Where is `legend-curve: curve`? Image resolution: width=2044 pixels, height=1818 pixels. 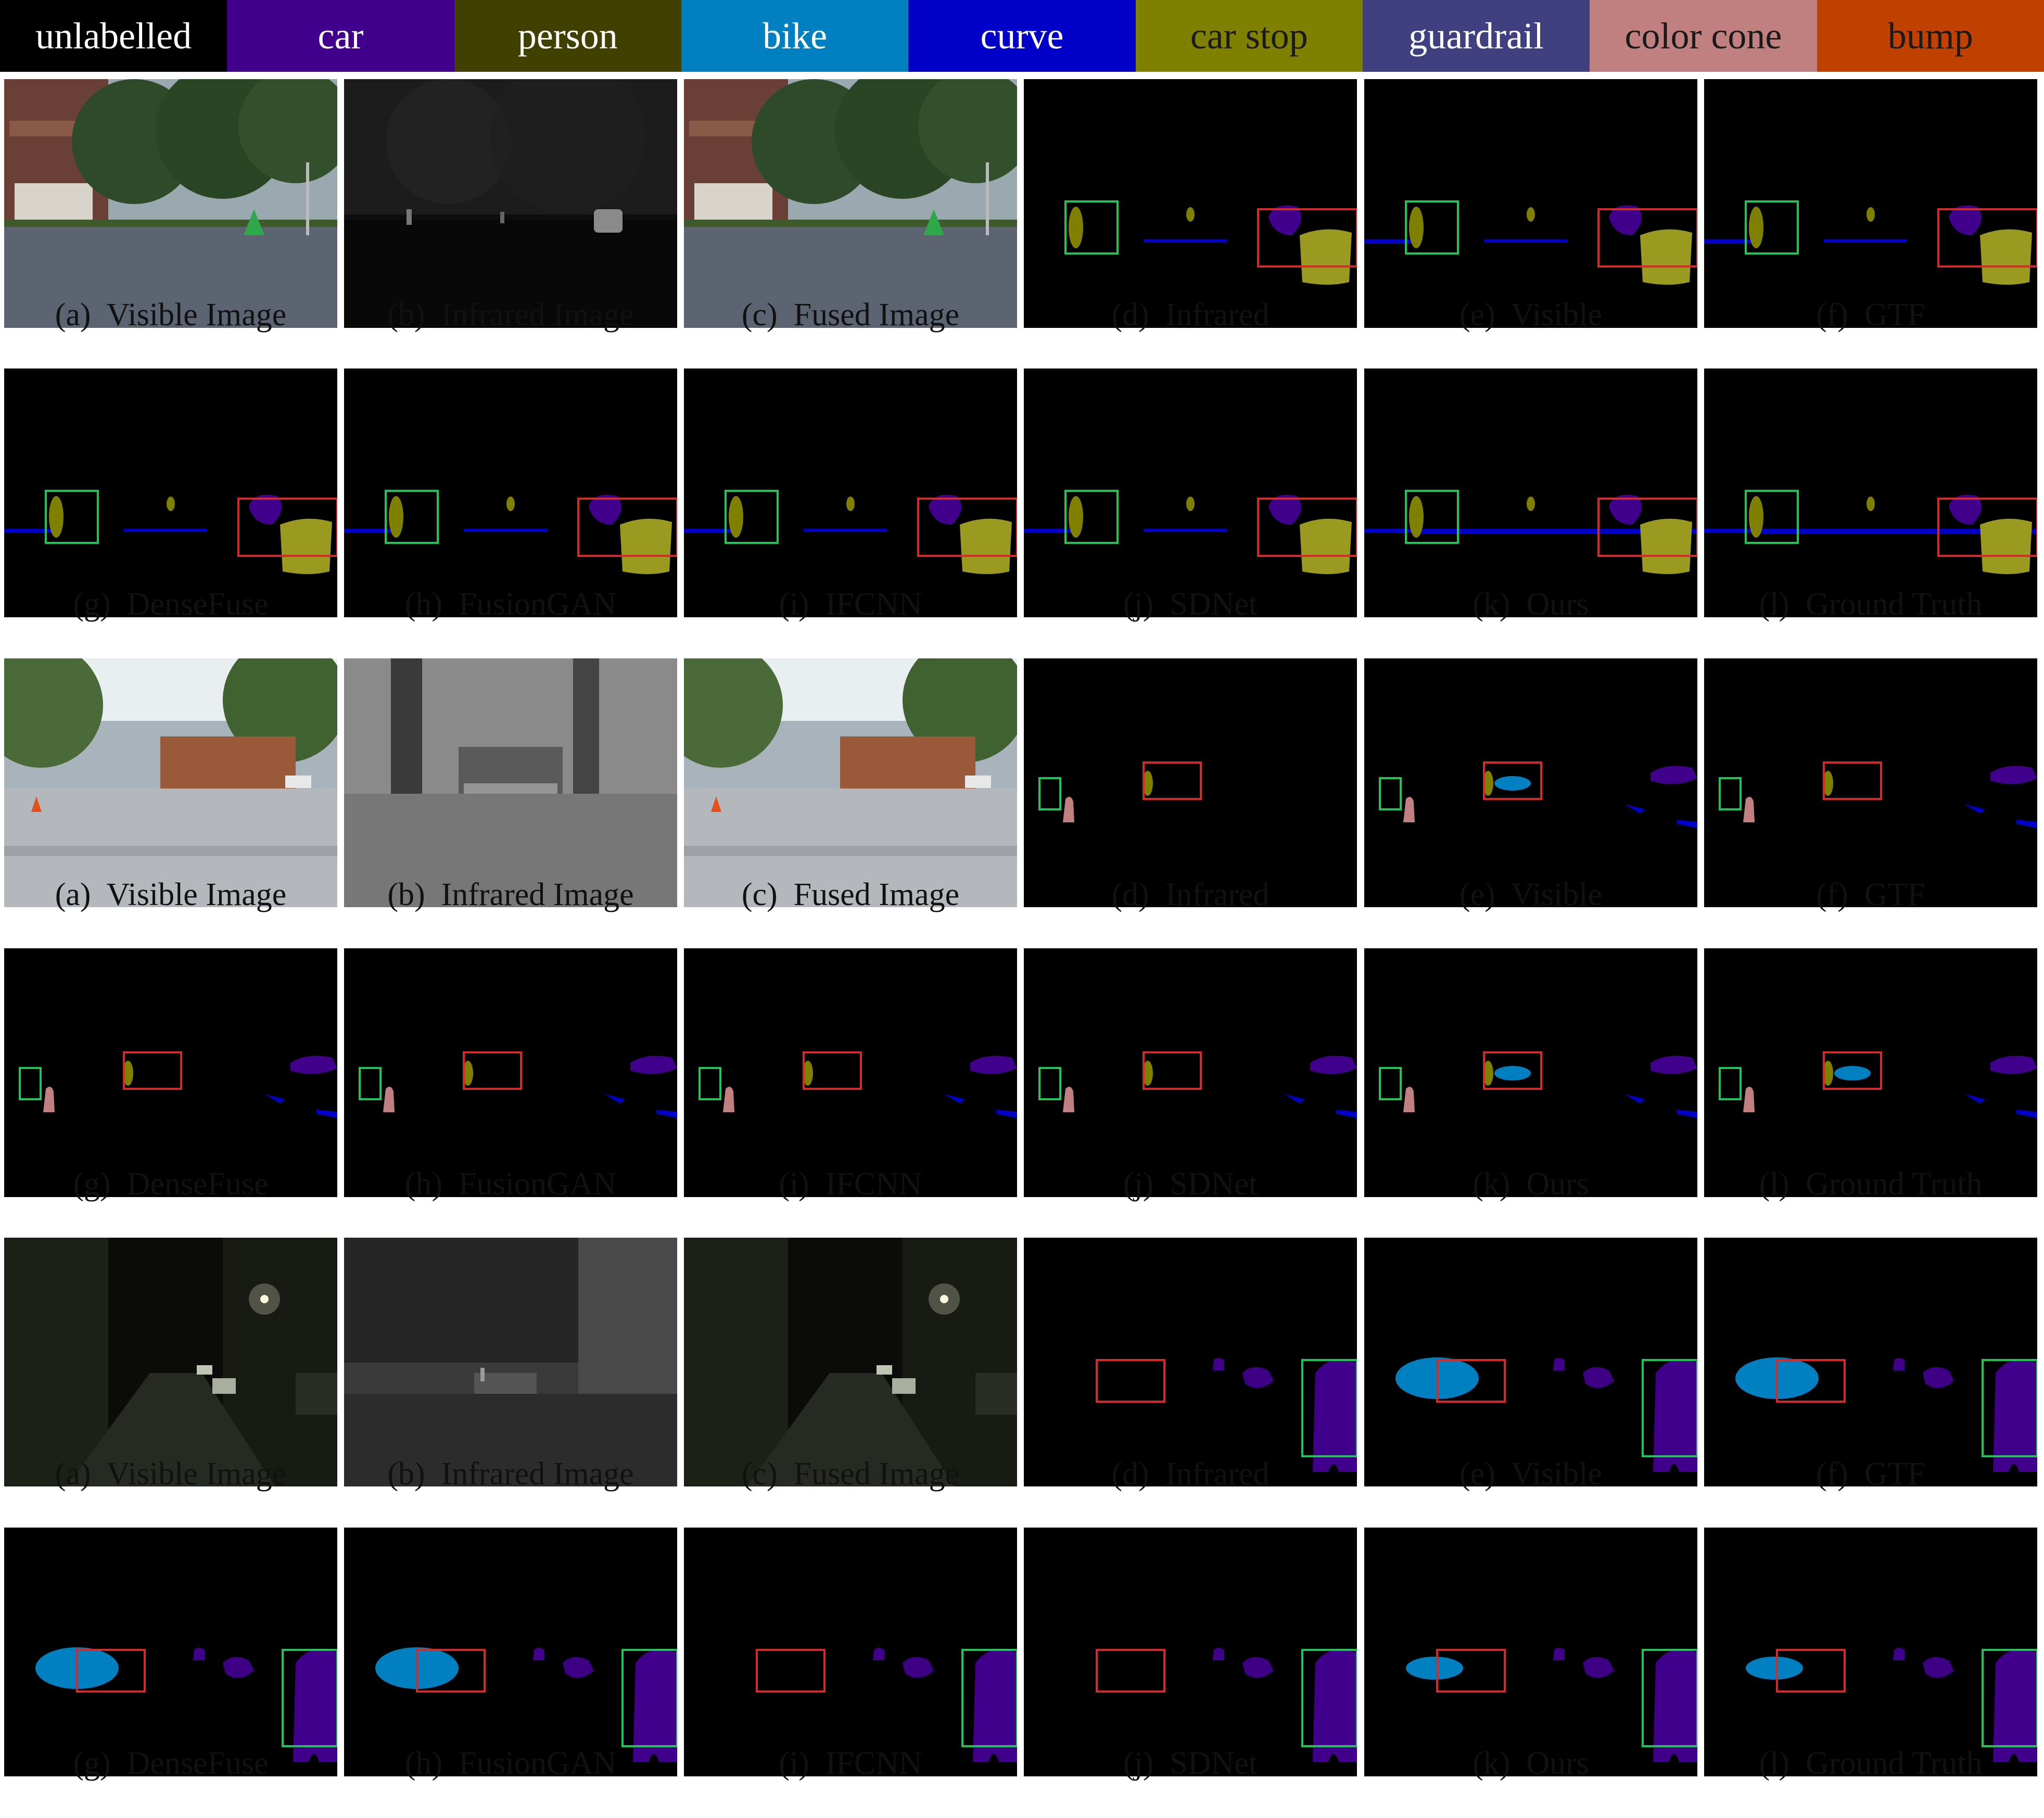 legend-curve: curve is located at coordinates (1022, 36).